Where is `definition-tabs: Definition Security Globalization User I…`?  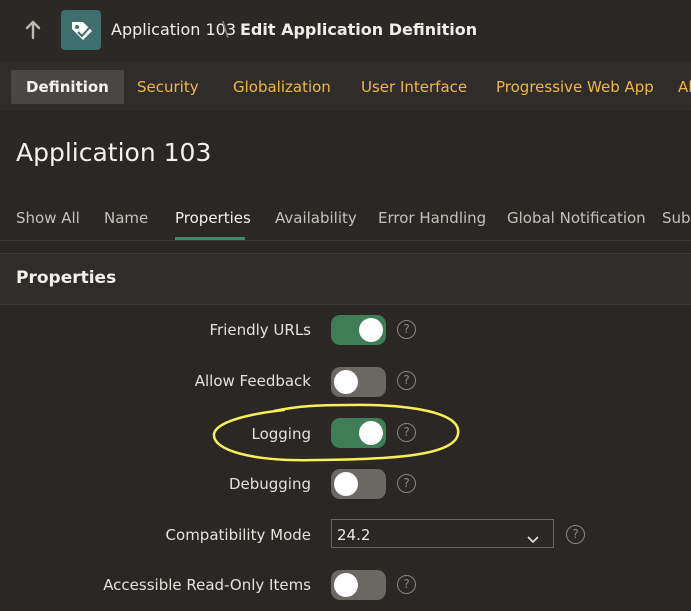
definition-tabs: Definition Security Globalization User I… is located at coordinates (345, 87).